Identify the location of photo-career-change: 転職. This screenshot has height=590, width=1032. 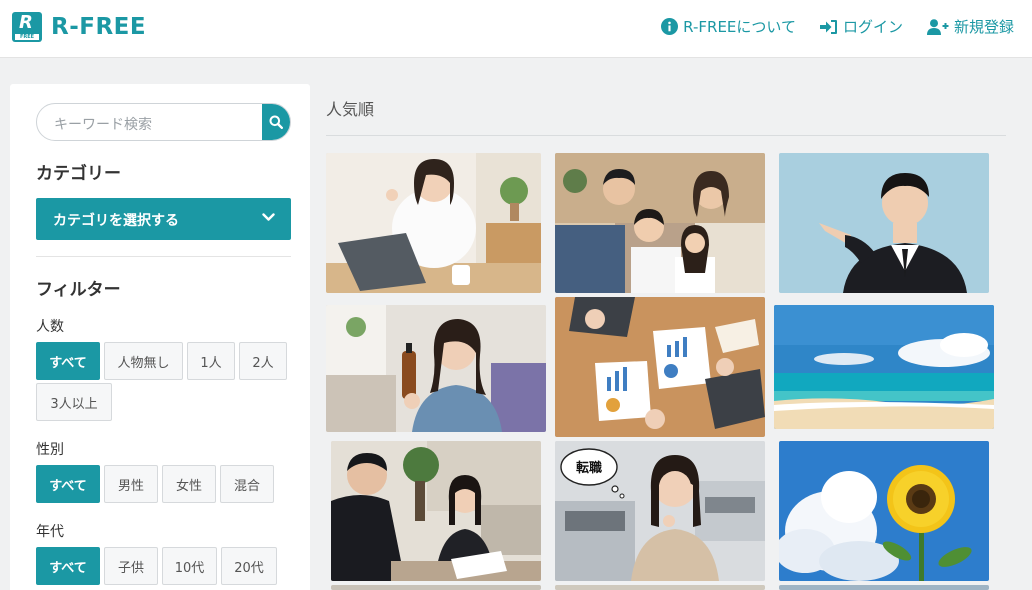
(660, 511).